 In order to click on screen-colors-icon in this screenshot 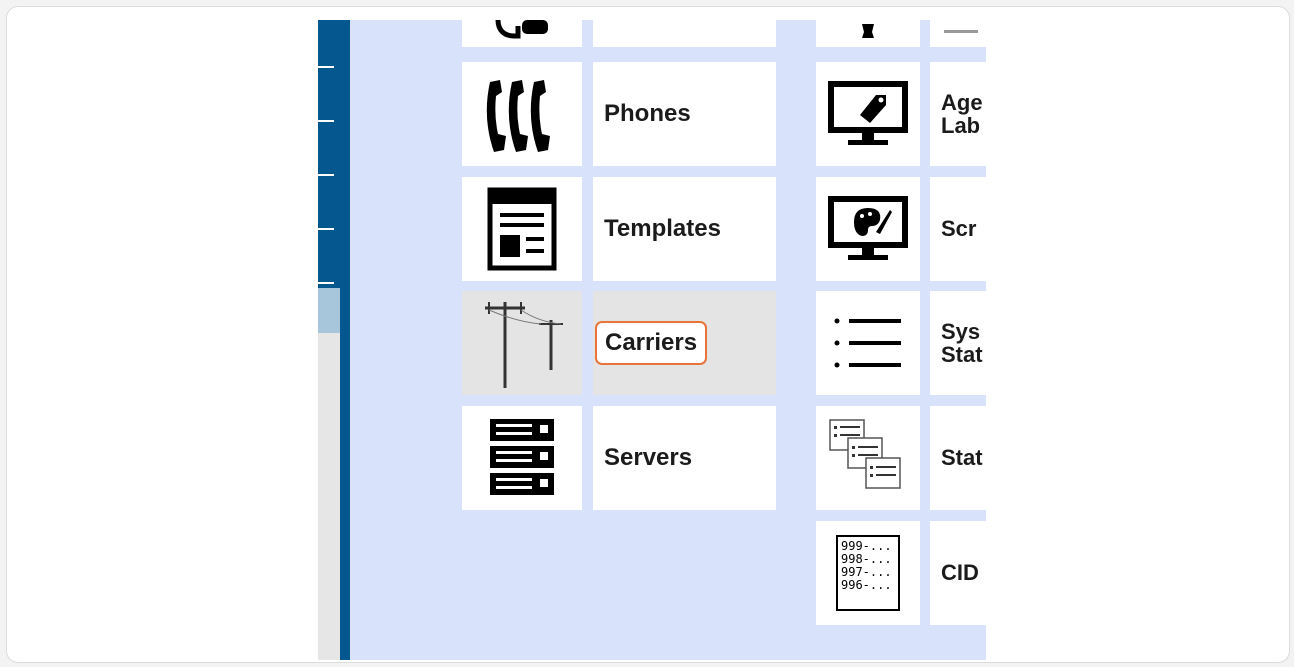, I will do `click(868, 228)`.